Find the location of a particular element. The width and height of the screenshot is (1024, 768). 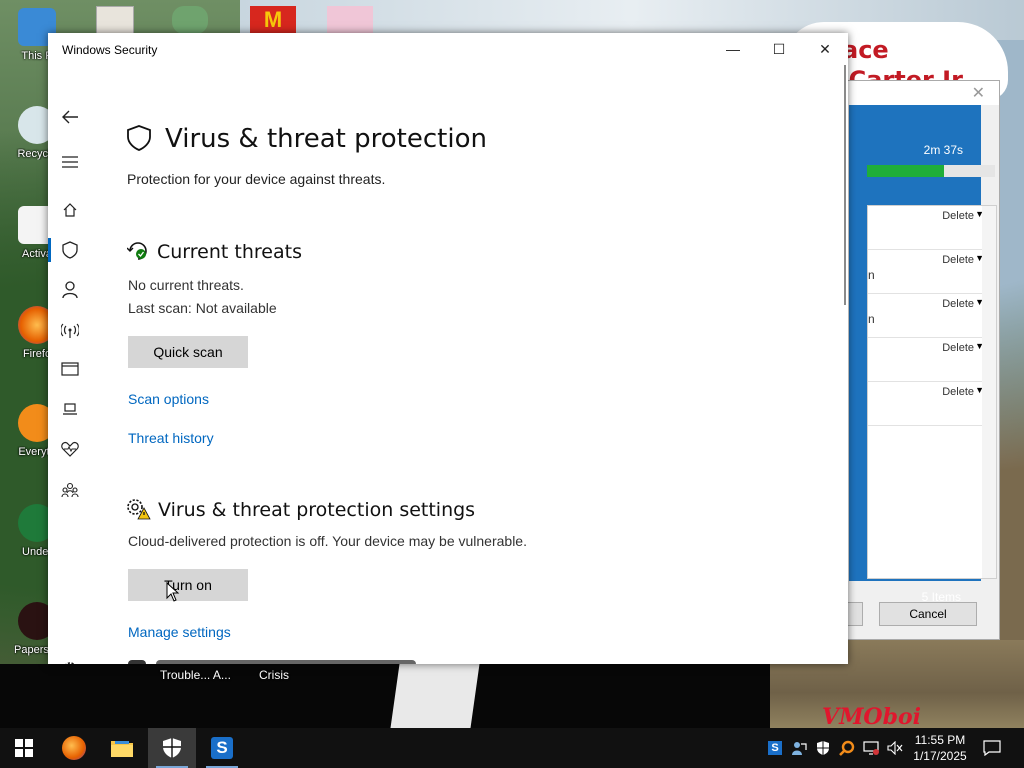

watermark: VMOboi is located at coordinates (871, 717).